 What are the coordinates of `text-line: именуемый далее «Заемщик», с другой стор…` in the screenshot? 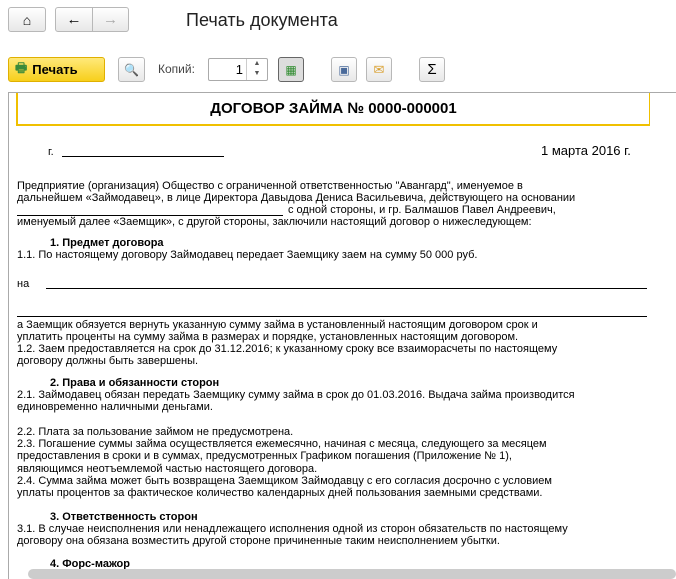 It's located at (274, 222).